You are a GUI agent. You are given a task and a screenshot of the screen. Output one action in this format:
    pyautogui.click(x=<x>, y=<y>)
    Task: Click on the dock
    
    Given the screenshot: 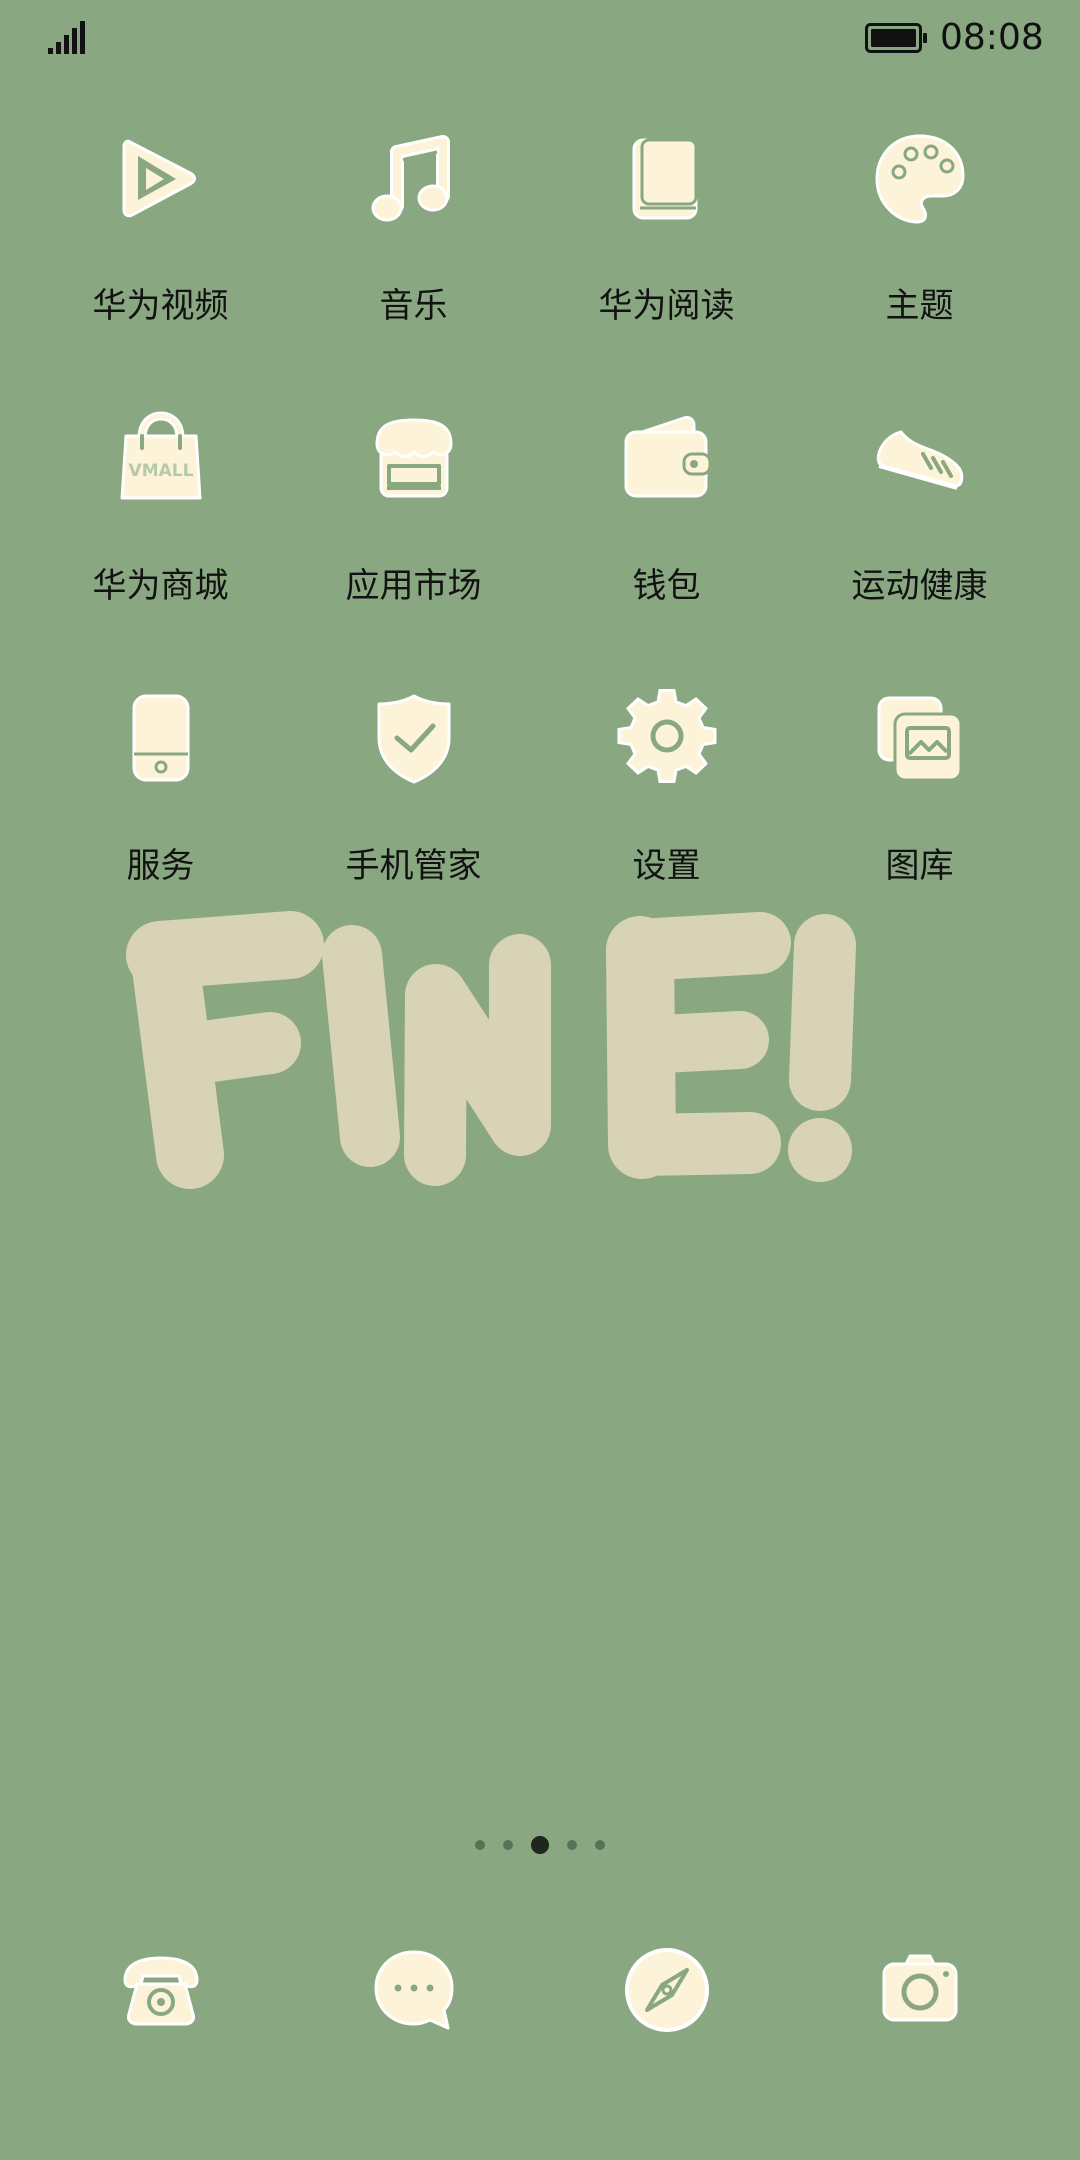 What is the action you would take?
    pyautogui.click(x=540, y=1990)
    